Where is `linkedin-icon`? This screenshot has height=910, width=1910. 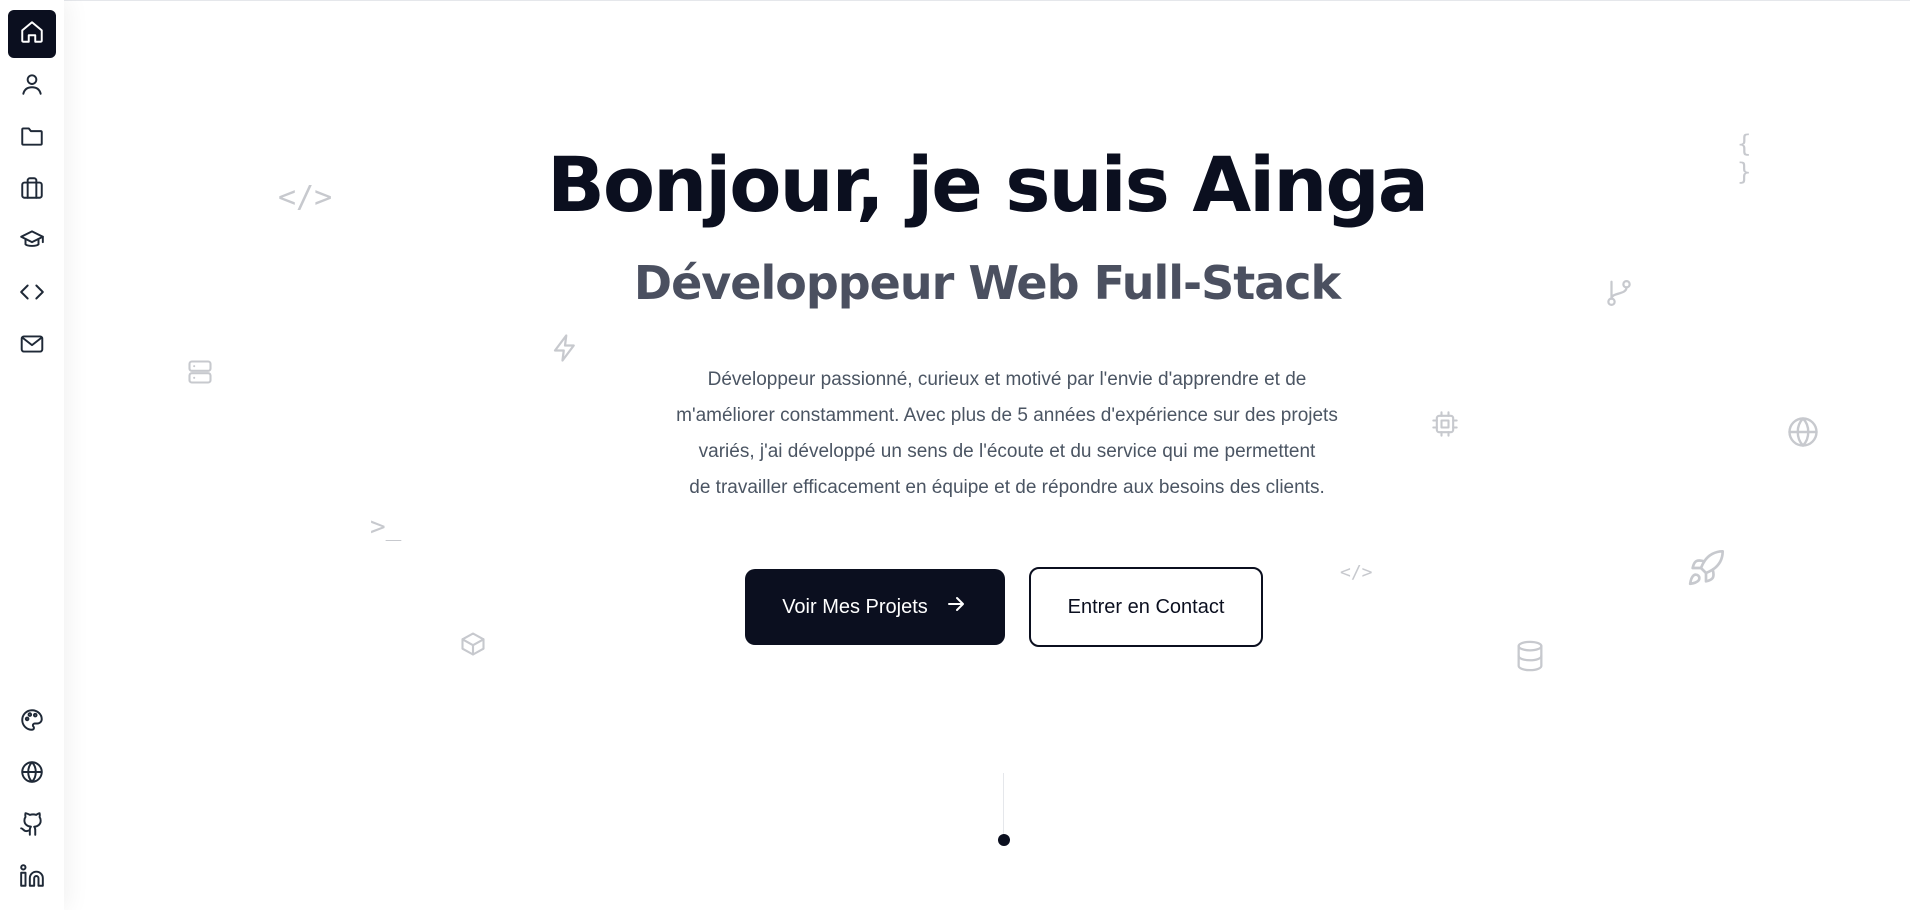 linkedin-icon is located at coordinates (32, 878).